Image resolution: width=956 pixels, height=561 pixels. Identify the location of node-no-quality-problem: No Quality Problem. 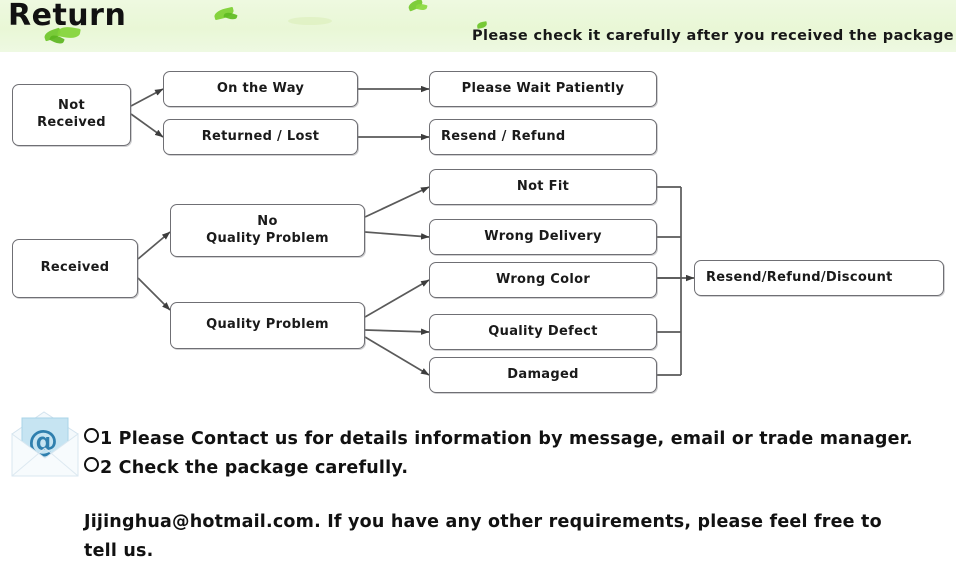
(267, 230).